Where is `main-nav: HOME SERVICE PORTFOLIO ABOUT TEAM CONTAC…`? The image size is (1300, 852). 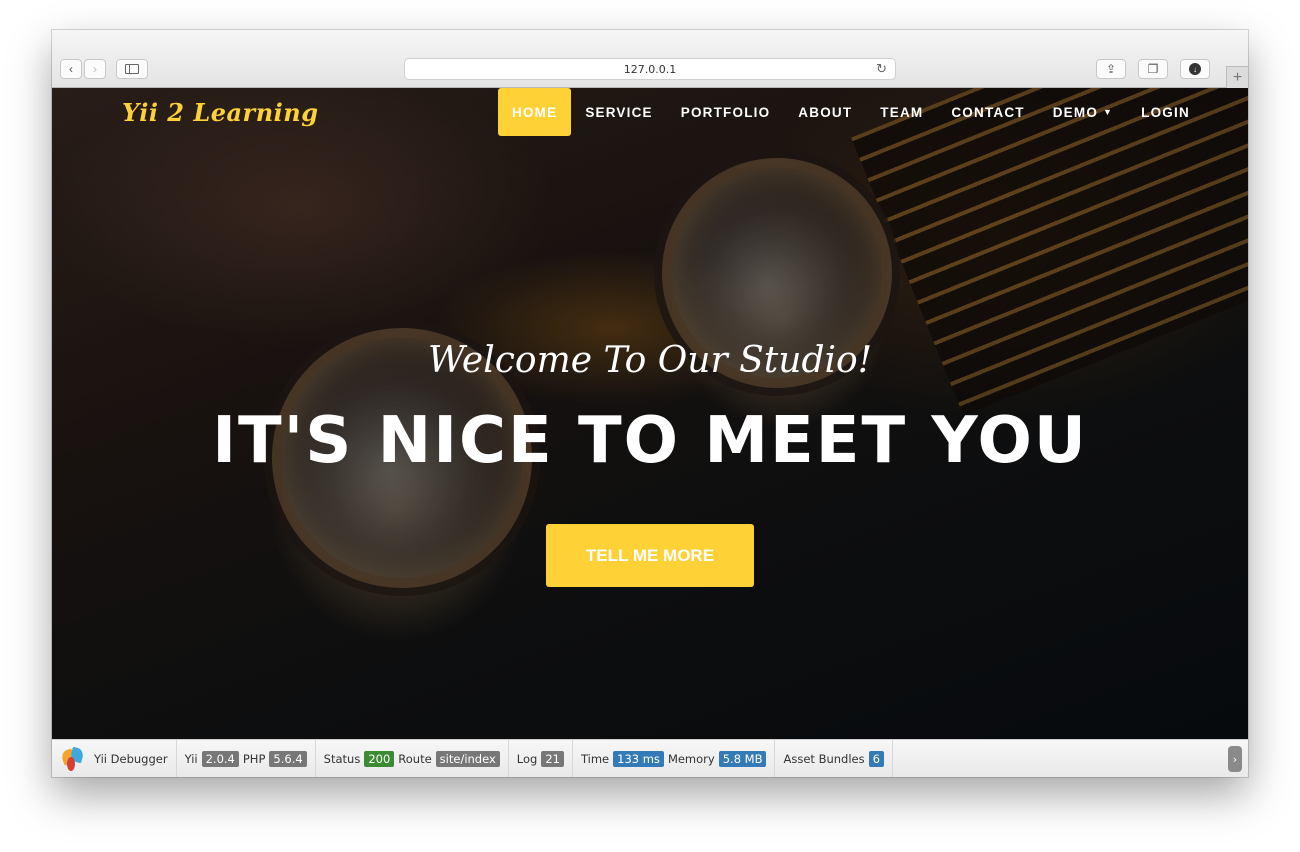
main-nav: HOME SERVICE PORTFOLIO ABOUT TEAM CONTAC… is located at coordinates (851, 112).